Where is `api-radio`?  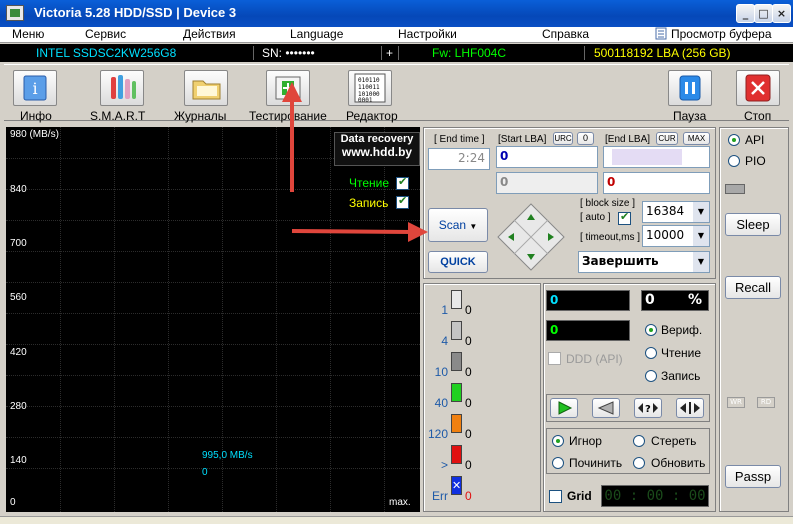 api-radio is located at coordinates (734, 140).